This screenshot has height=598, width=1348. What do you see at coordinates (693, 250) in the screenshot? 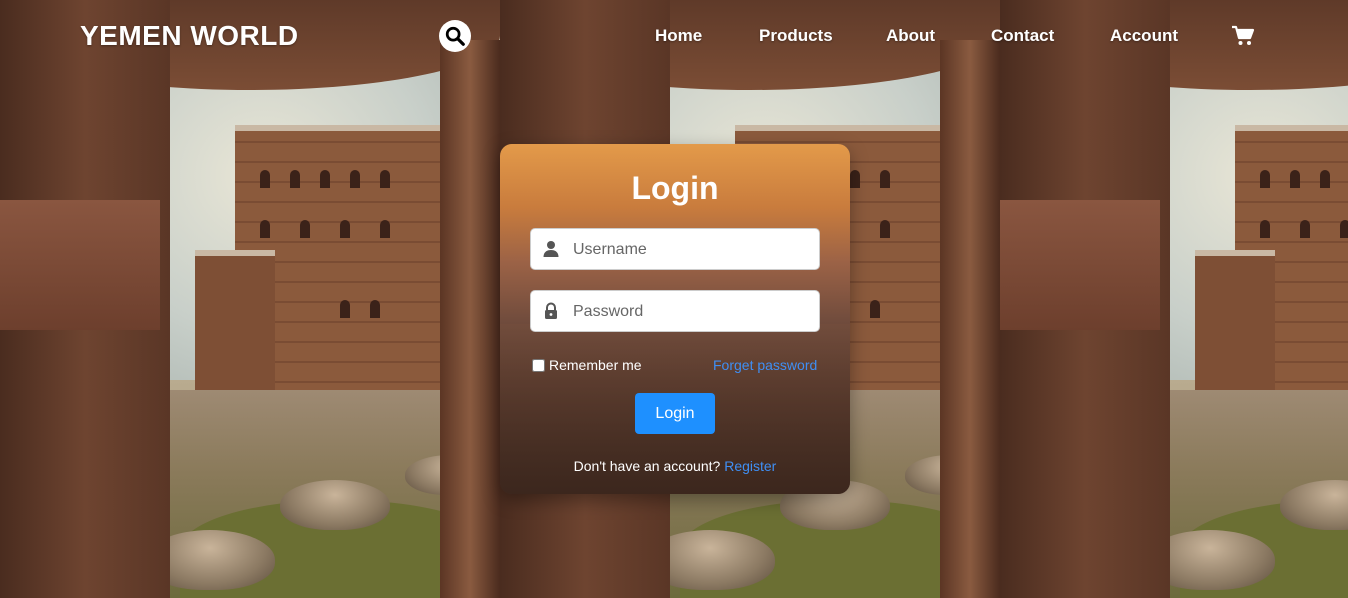
I see `username-input` at bounding box center [693, 250].